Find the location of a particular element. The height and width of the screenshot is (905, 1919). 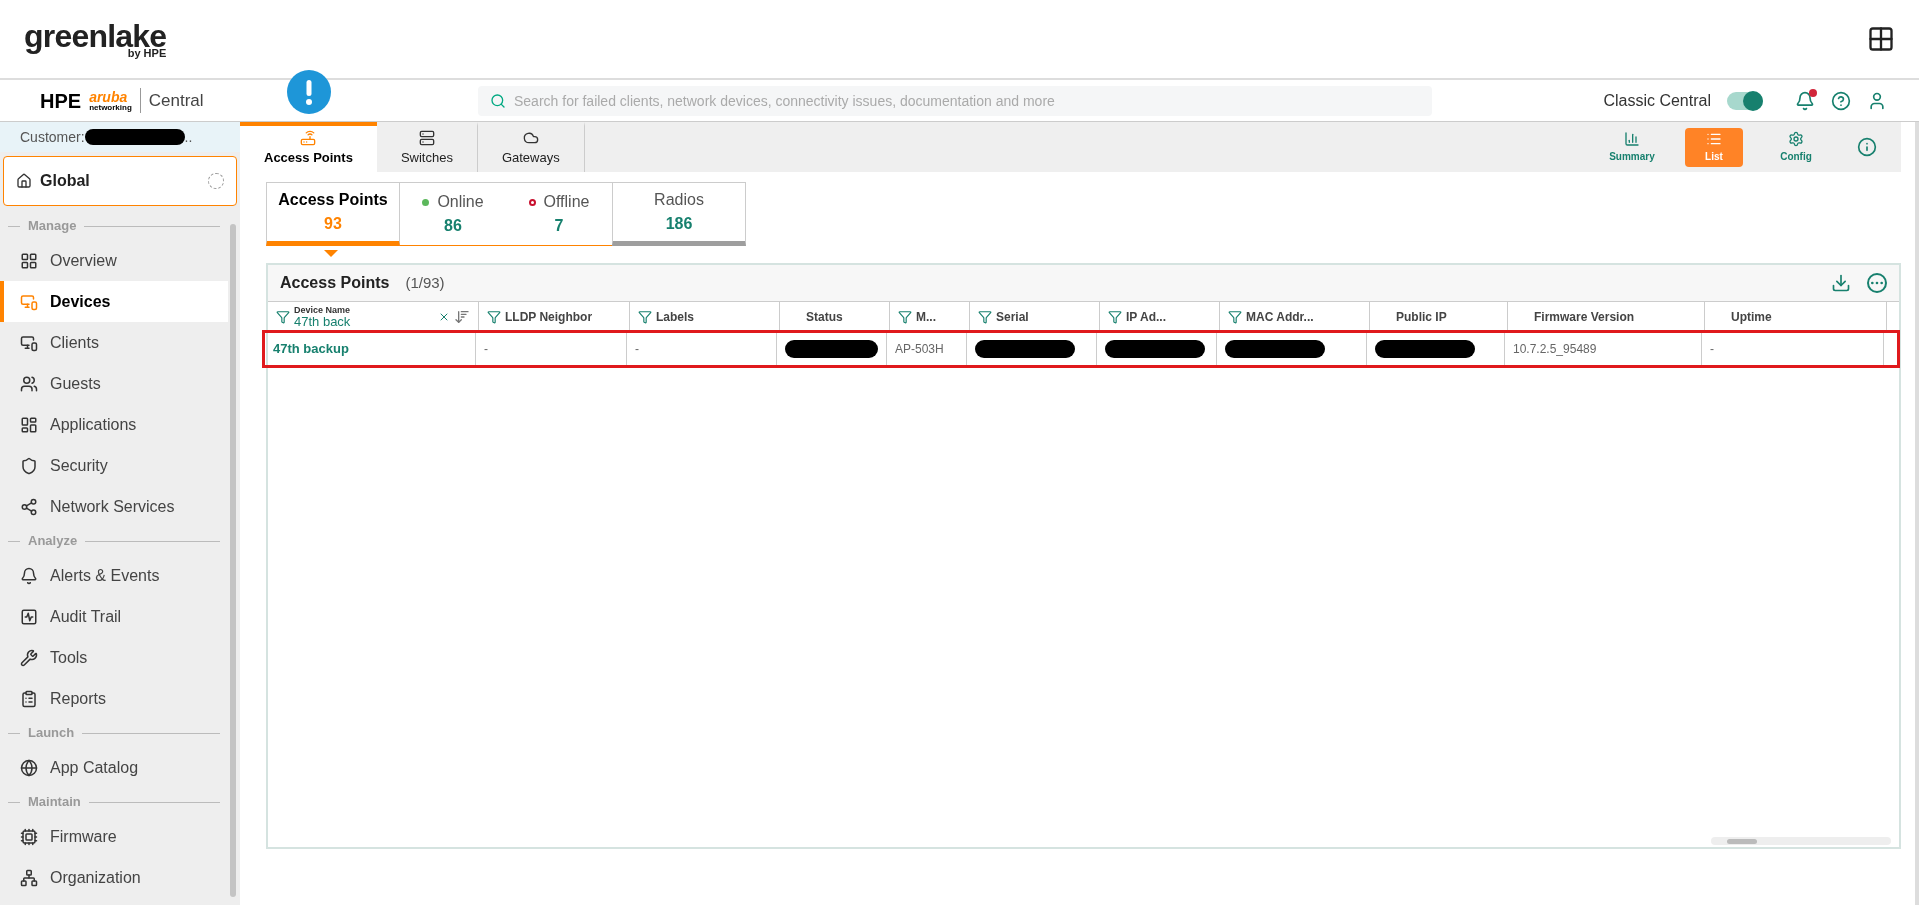

sort-icon is located at coordinates (462, 317).